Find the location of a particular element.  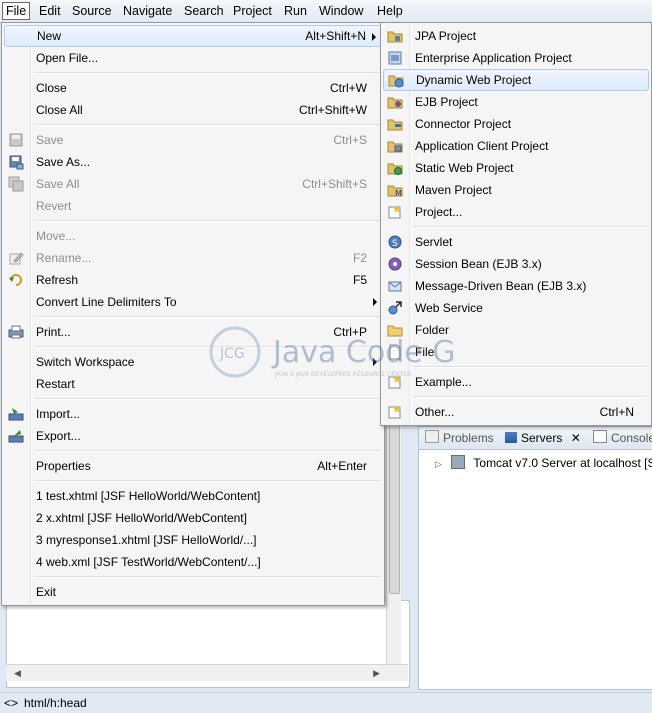

scroll-left-arrow-icon: ◀ is located at coordinates (17, 673).